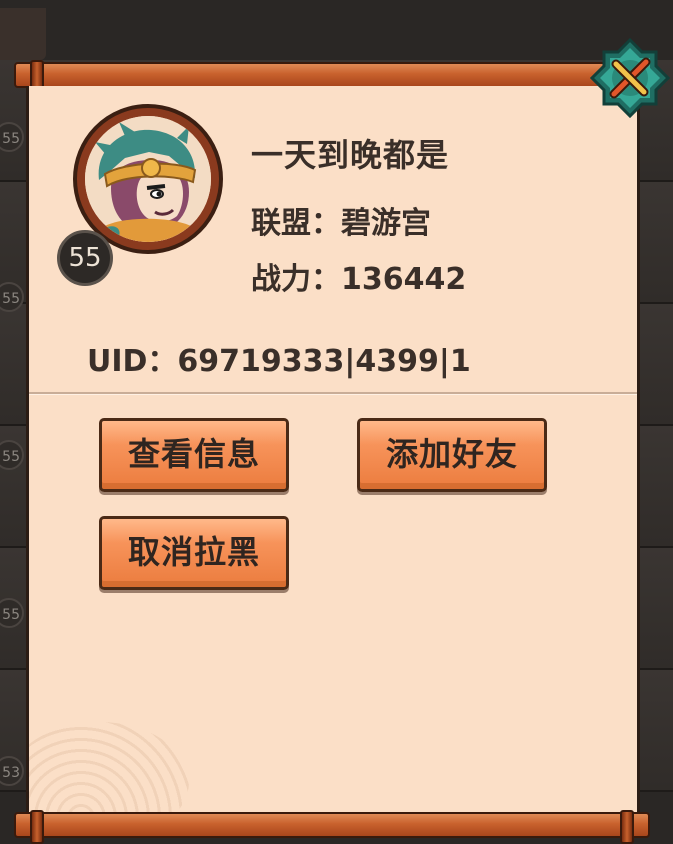  What do you see at coordinates (279, 361) in the screenshot?
I see `uid-label: UID：69719333|4399|1` at bounding box center [279, 361].